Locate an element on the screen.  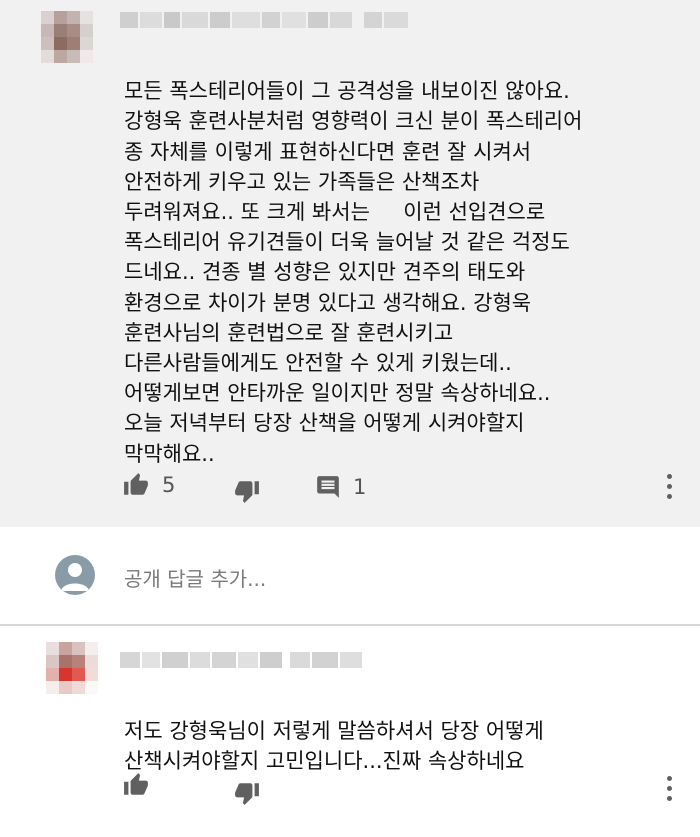
comment-line: 다른사람들에게도 안전할 수 있게 키웠는데.. is located at coordinates (318, 363).